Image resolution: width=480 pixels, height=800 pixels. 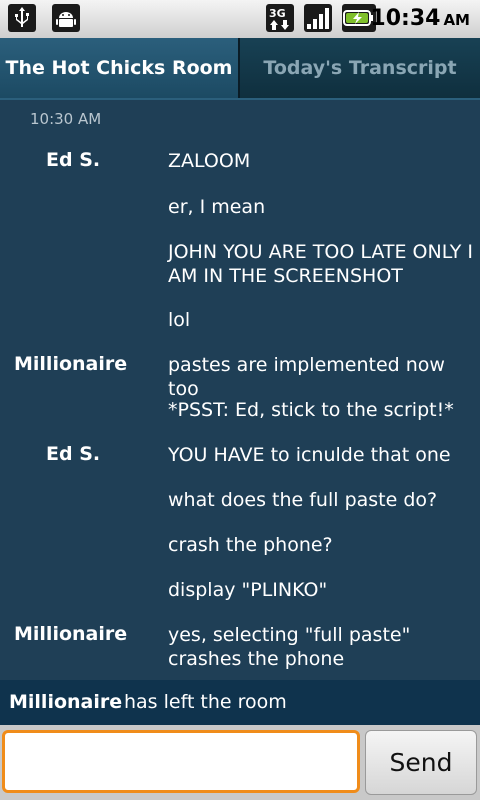 I want to click on signal-icon, so click(x=318, y=18).